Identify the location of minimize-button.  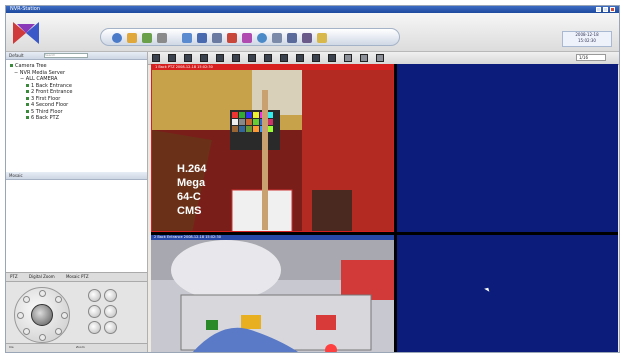
(598, 9).